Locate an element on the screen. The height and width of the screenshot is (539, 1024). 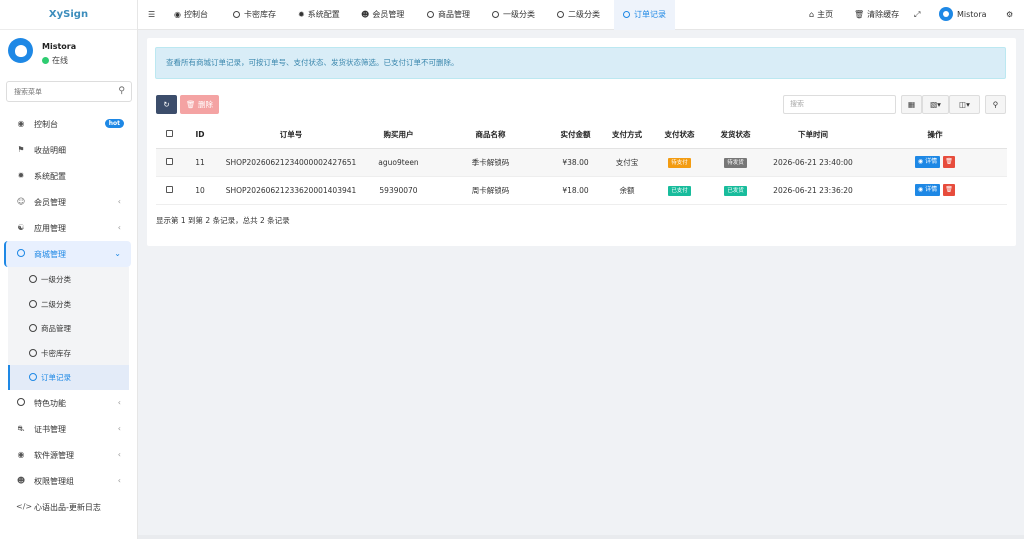
user-menu: Mistora is located at coordinates (963, 15).